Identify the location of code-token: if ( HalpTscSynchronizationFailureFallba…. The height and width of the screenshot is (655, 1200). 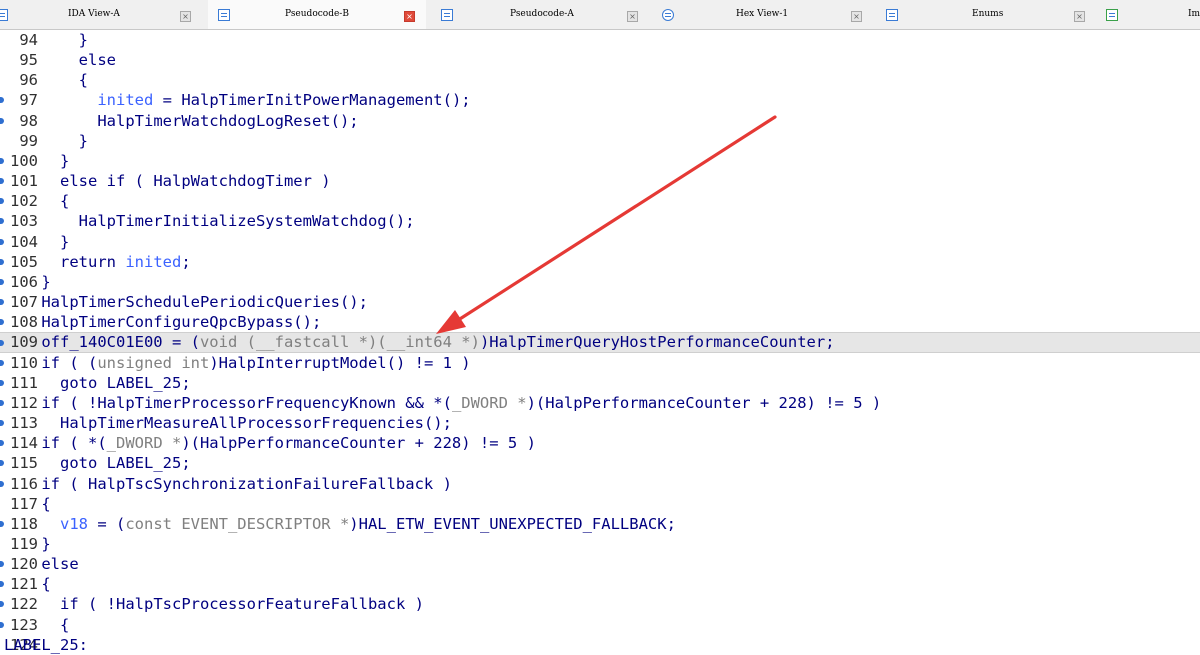
(246, 483).